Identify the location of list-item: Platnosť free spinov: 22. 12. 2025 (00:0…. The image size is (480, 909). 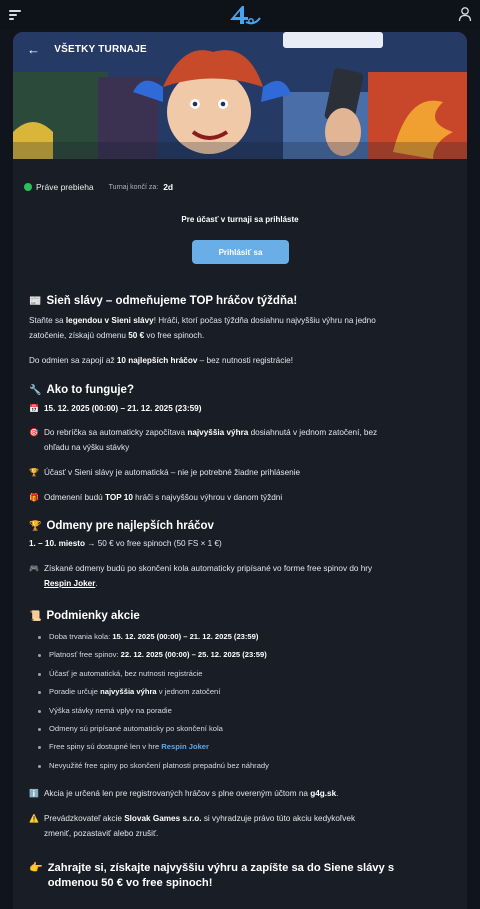
(248, 655).